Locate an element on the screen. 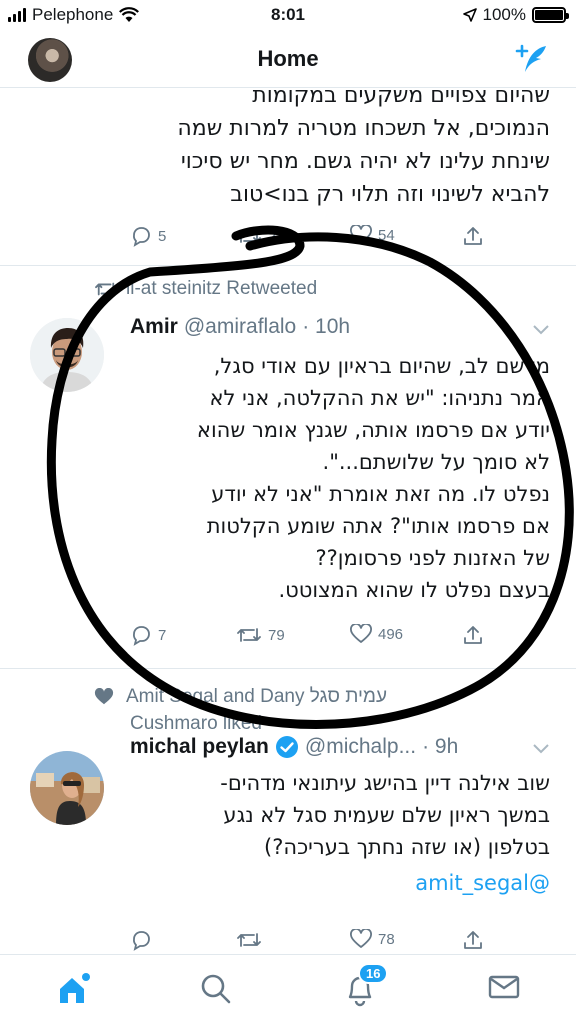 The width and height of the screenshot is (576, 1024). status-bar: Pelephone 8:01 100% is located at coordinates (288, 16).